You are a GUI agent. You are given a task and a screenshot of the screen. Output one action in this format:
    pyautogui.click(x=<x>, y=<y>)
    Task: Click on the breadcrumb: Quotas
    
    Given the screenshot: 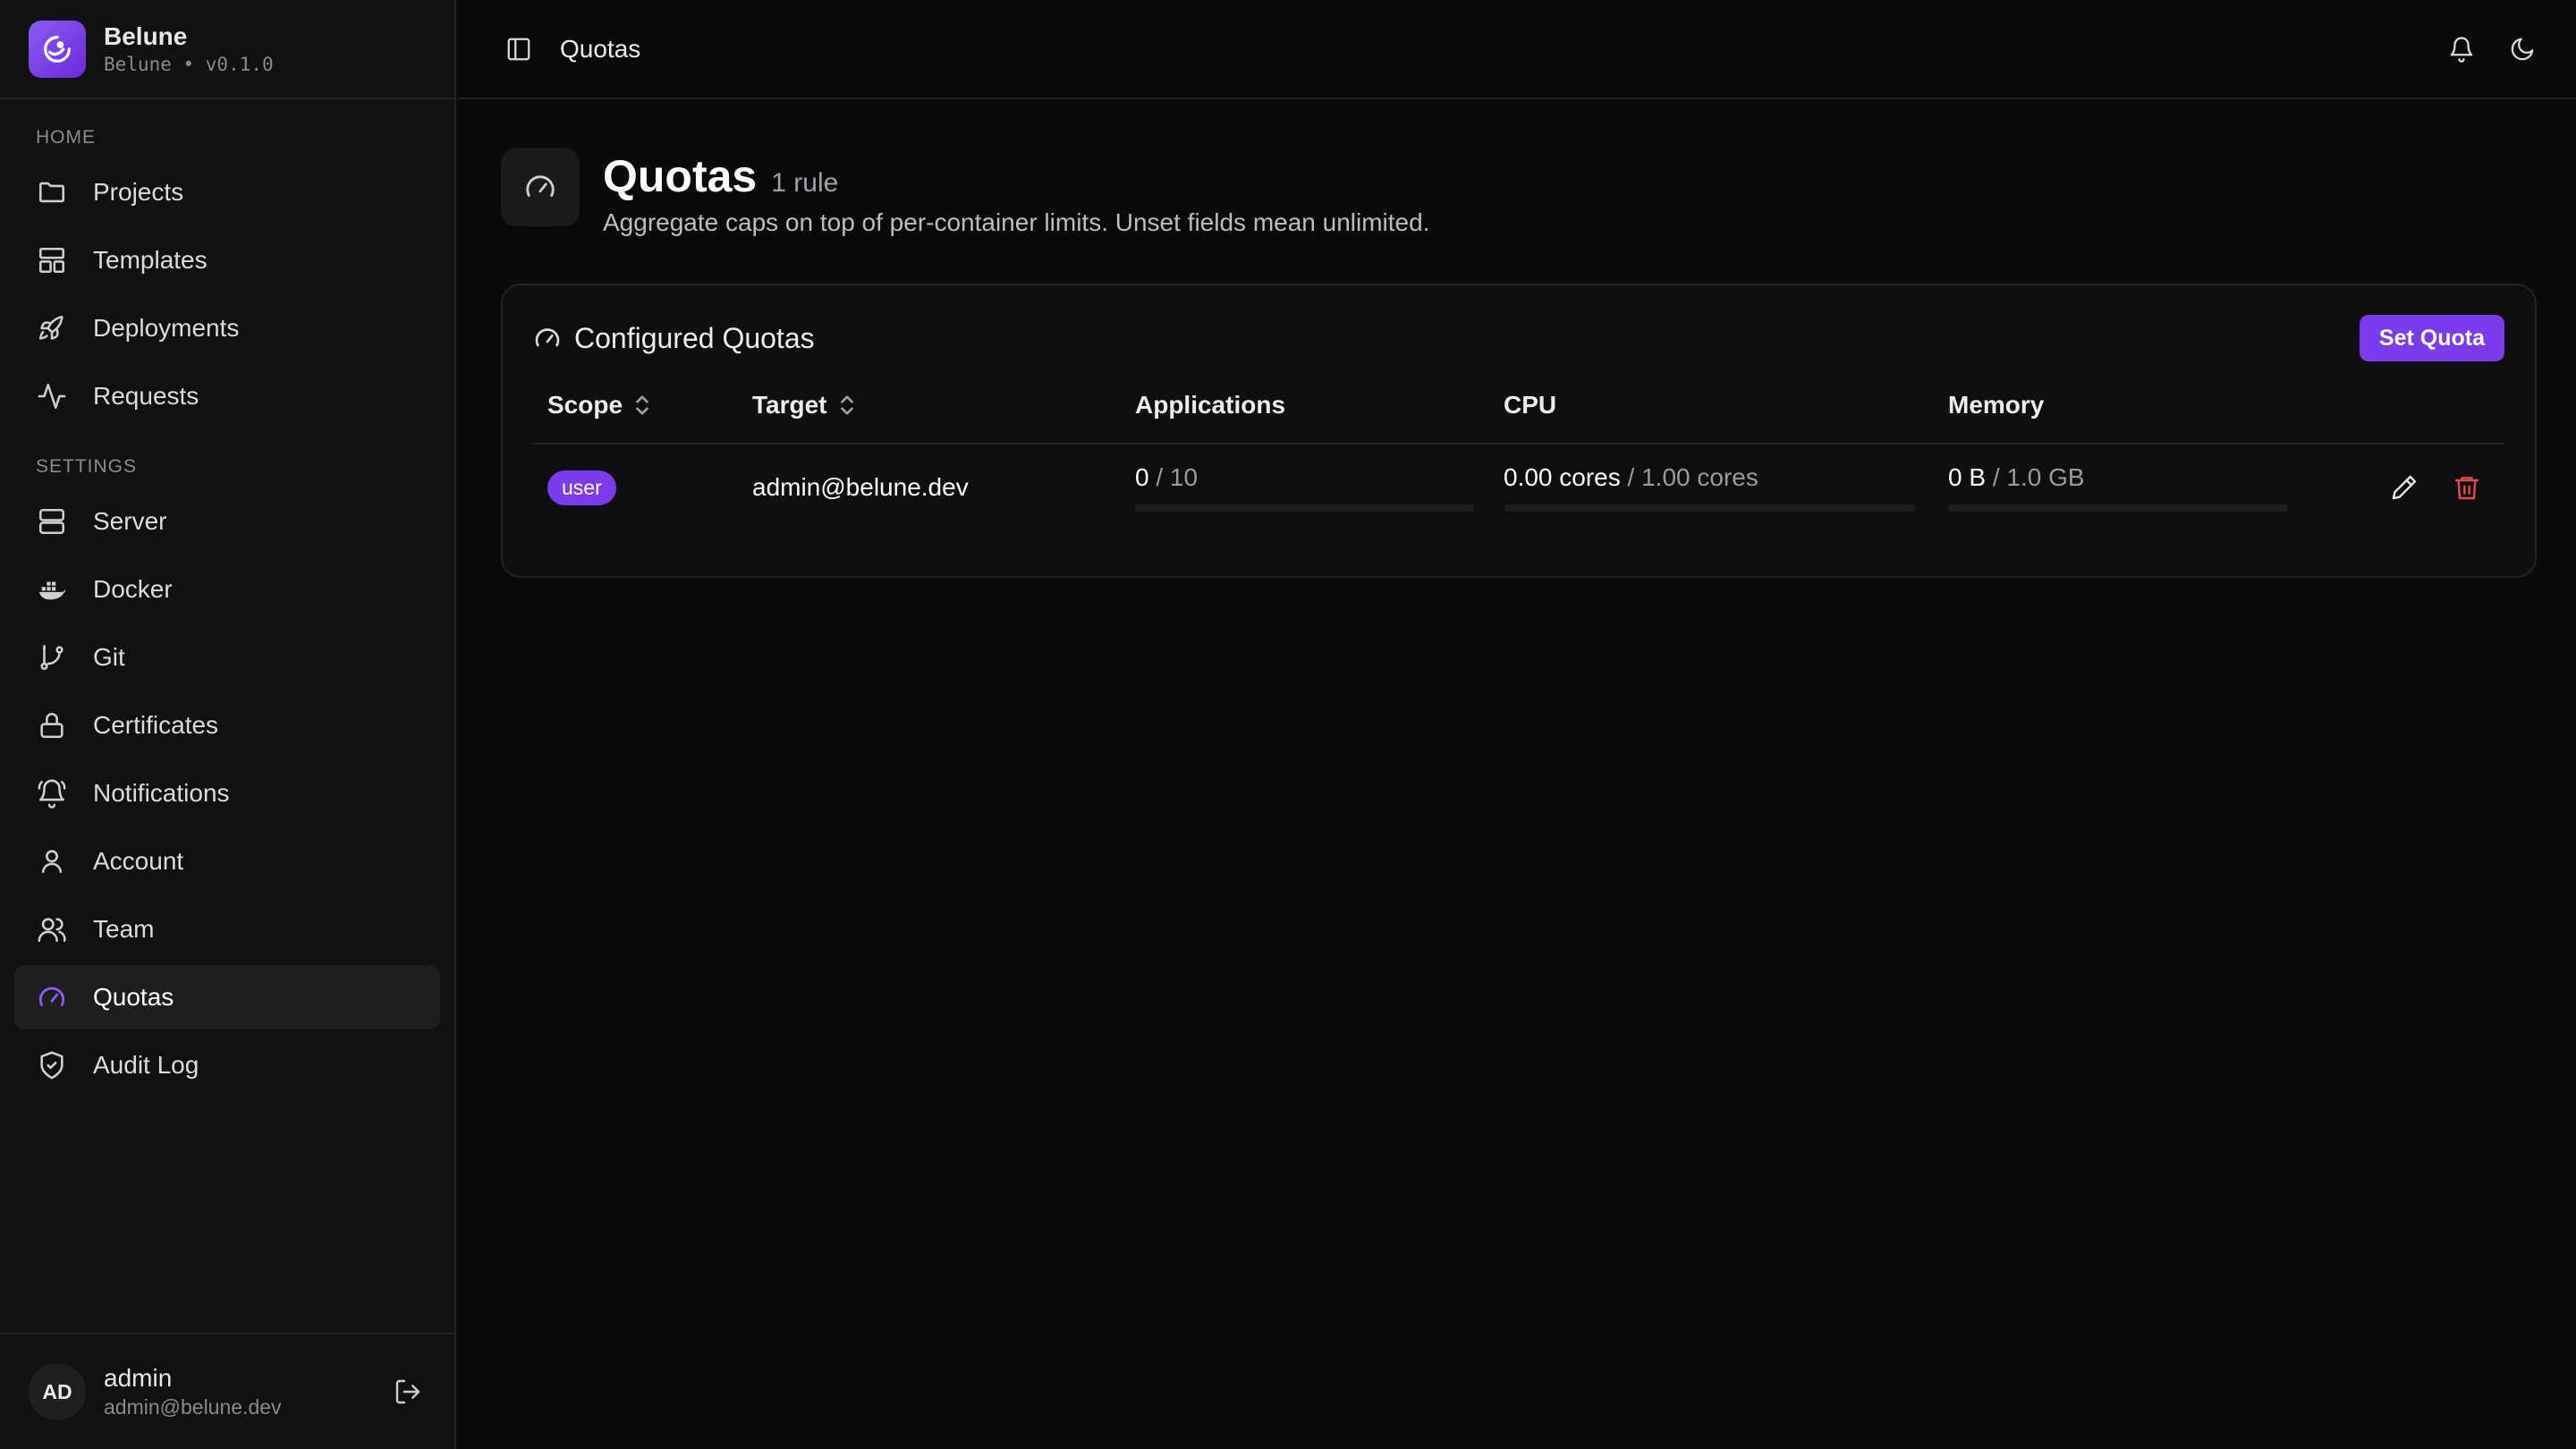 What is the action you would take?
    pyautogui.click(x=600, y=48)
    